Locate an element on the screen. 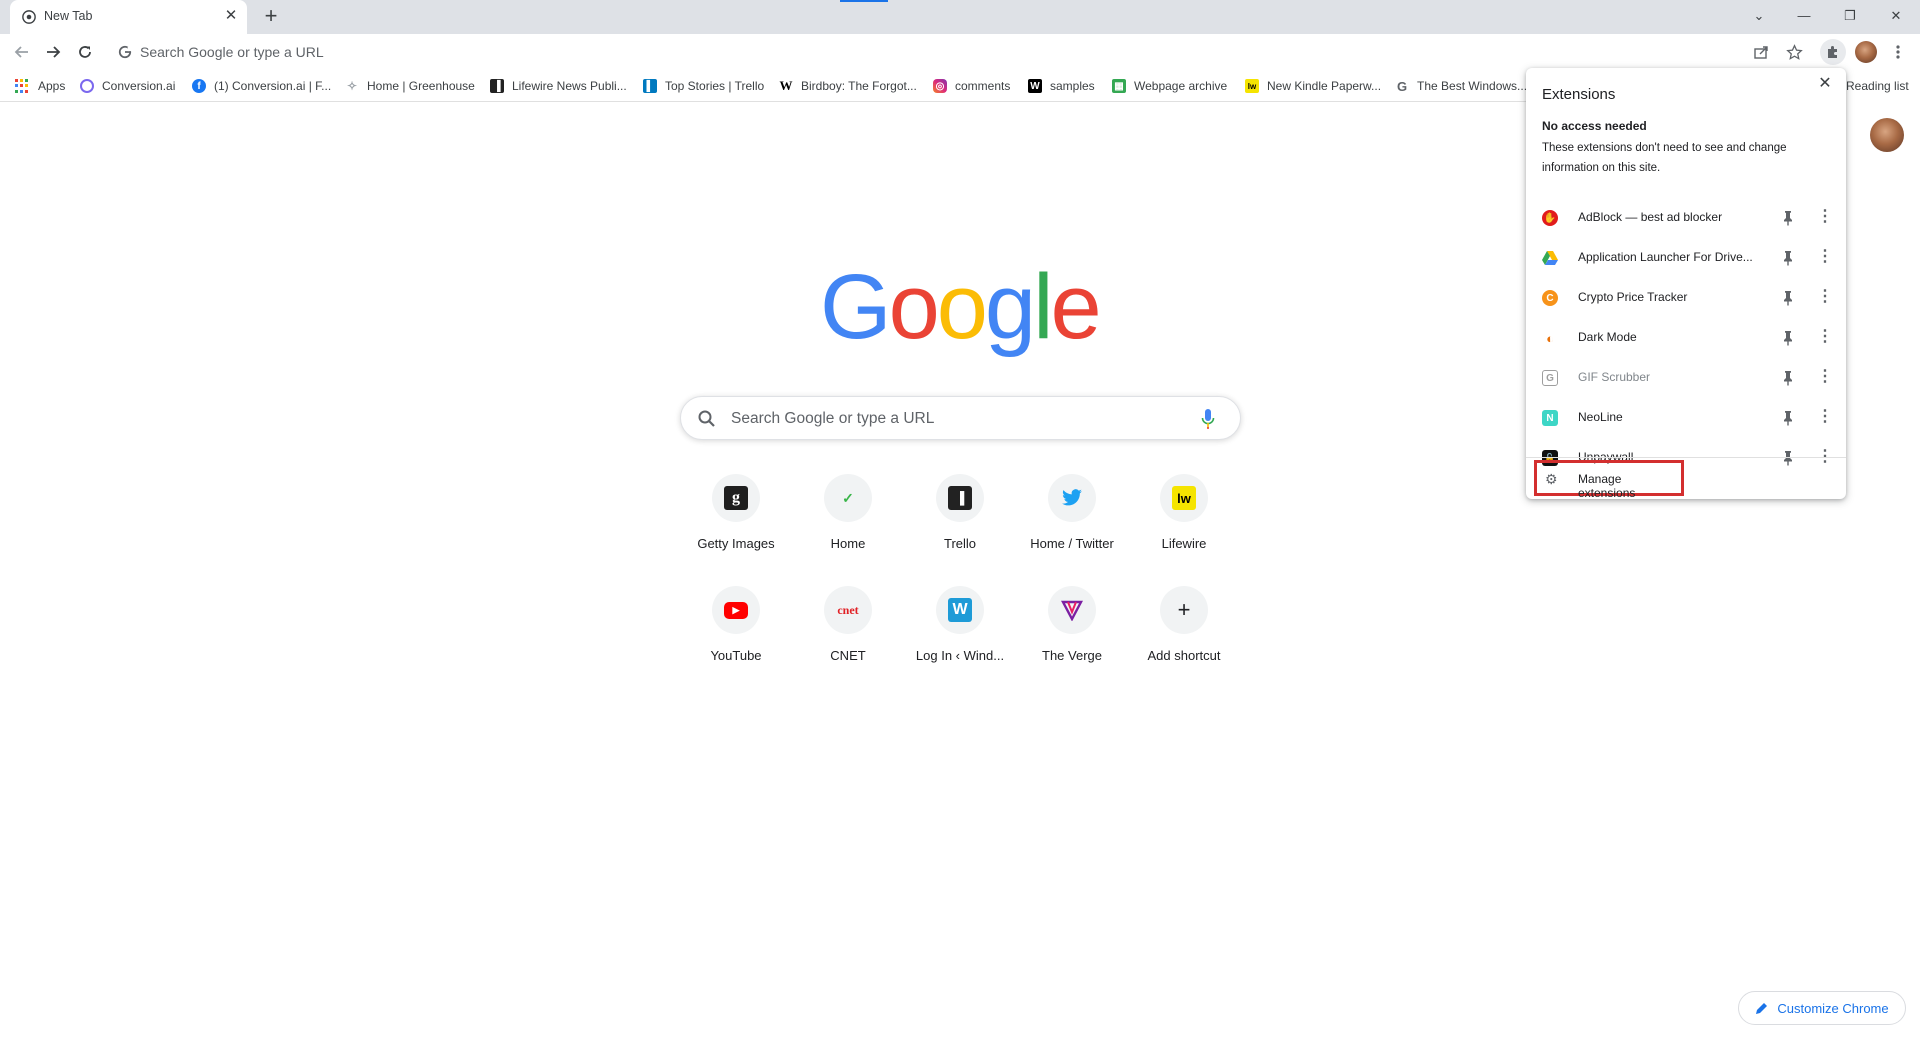 This screenshot has height=1037, width=1920. bookmark-comments: ◎ comments is located at coordinates (971, 86).